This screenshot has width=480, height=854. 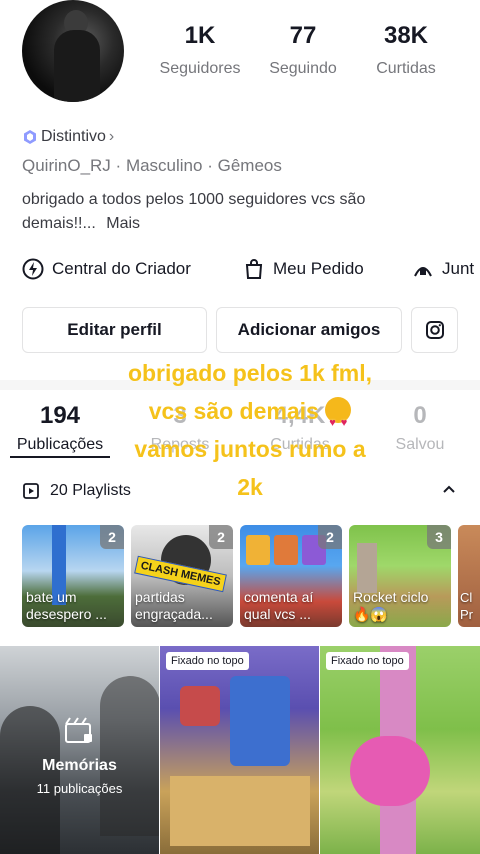 What do you see at coordinates (79, 732) in the screenshot?
I see `clapperboard-icon` at bounding box center [79, 732].